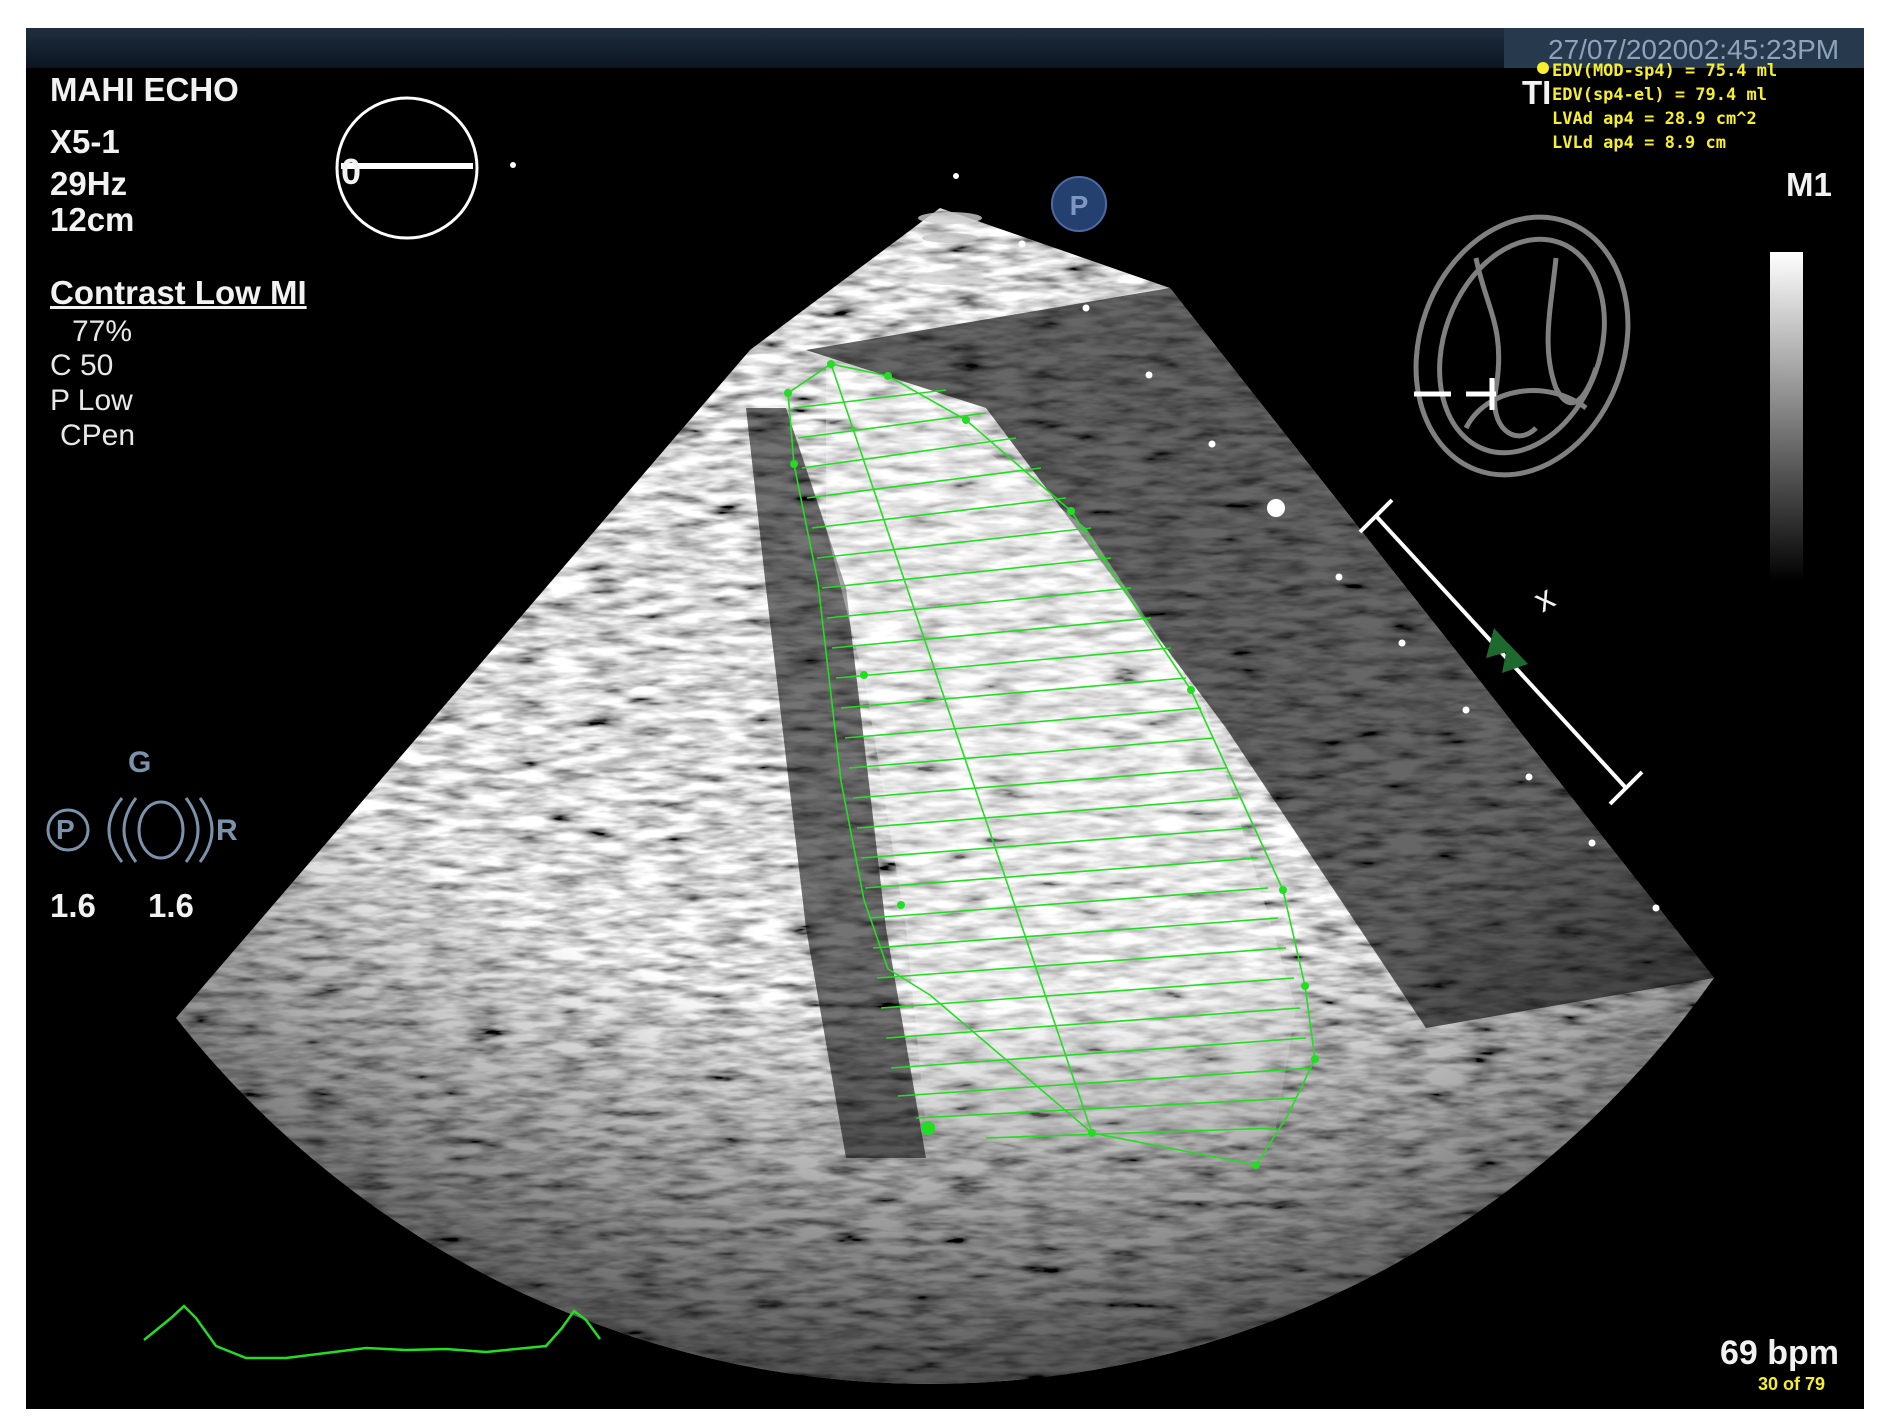 This screenshot has width=1877, height=1426. I want to click on mode-param-compression: C 50, so click(82, 365).